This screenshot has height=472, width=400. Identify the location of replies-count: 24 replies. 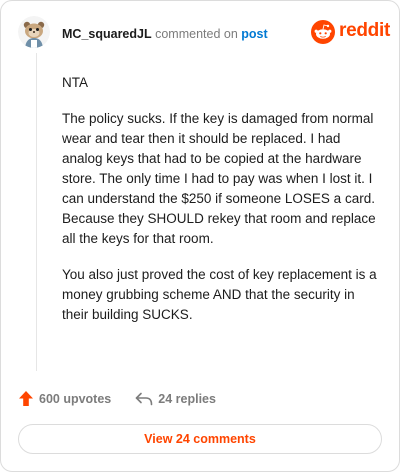
(187, 398).